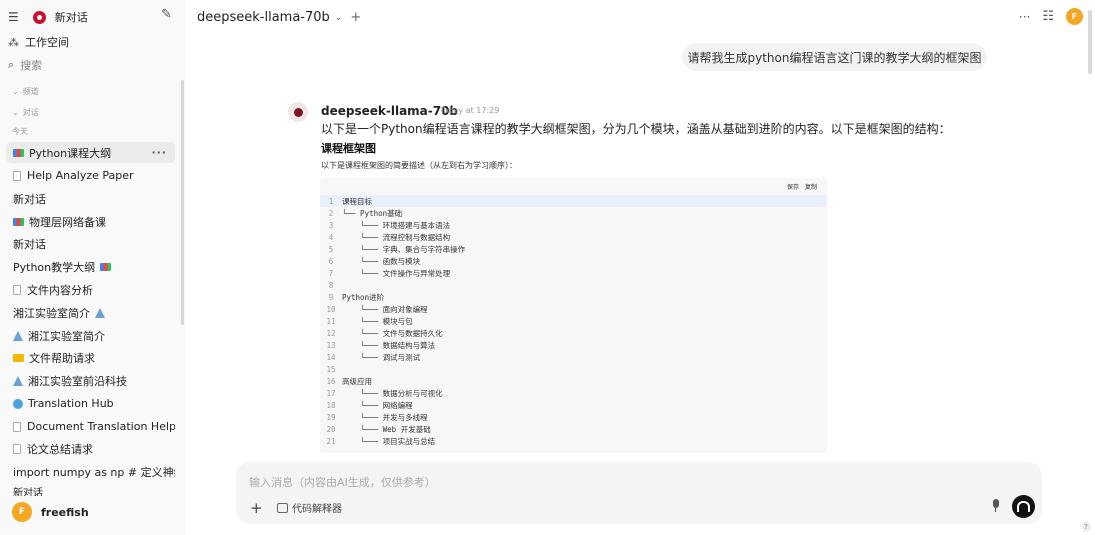  I want to click on code-text: └── Python基础, so click(372, 213).